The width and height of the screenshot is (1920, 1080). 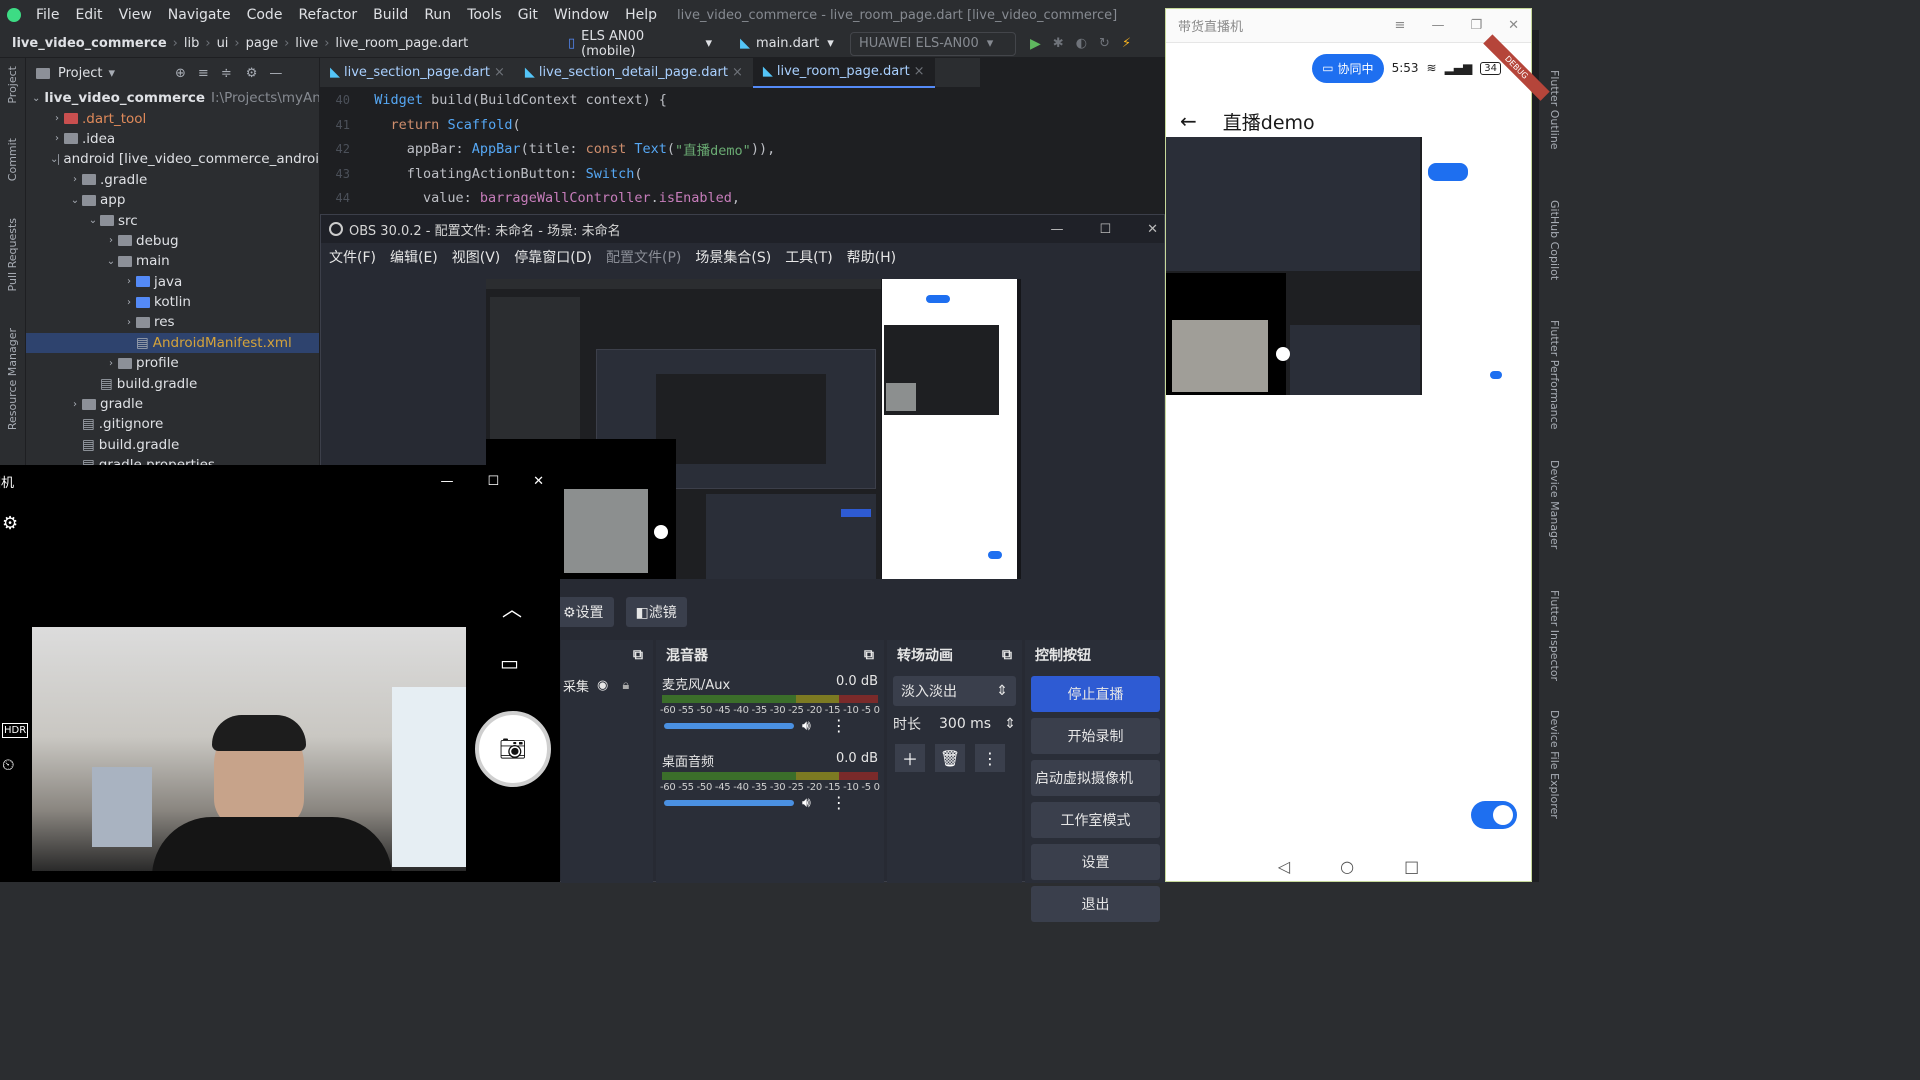 I want to click on breadcrumb-item: ui, so click(x=223, y=43).